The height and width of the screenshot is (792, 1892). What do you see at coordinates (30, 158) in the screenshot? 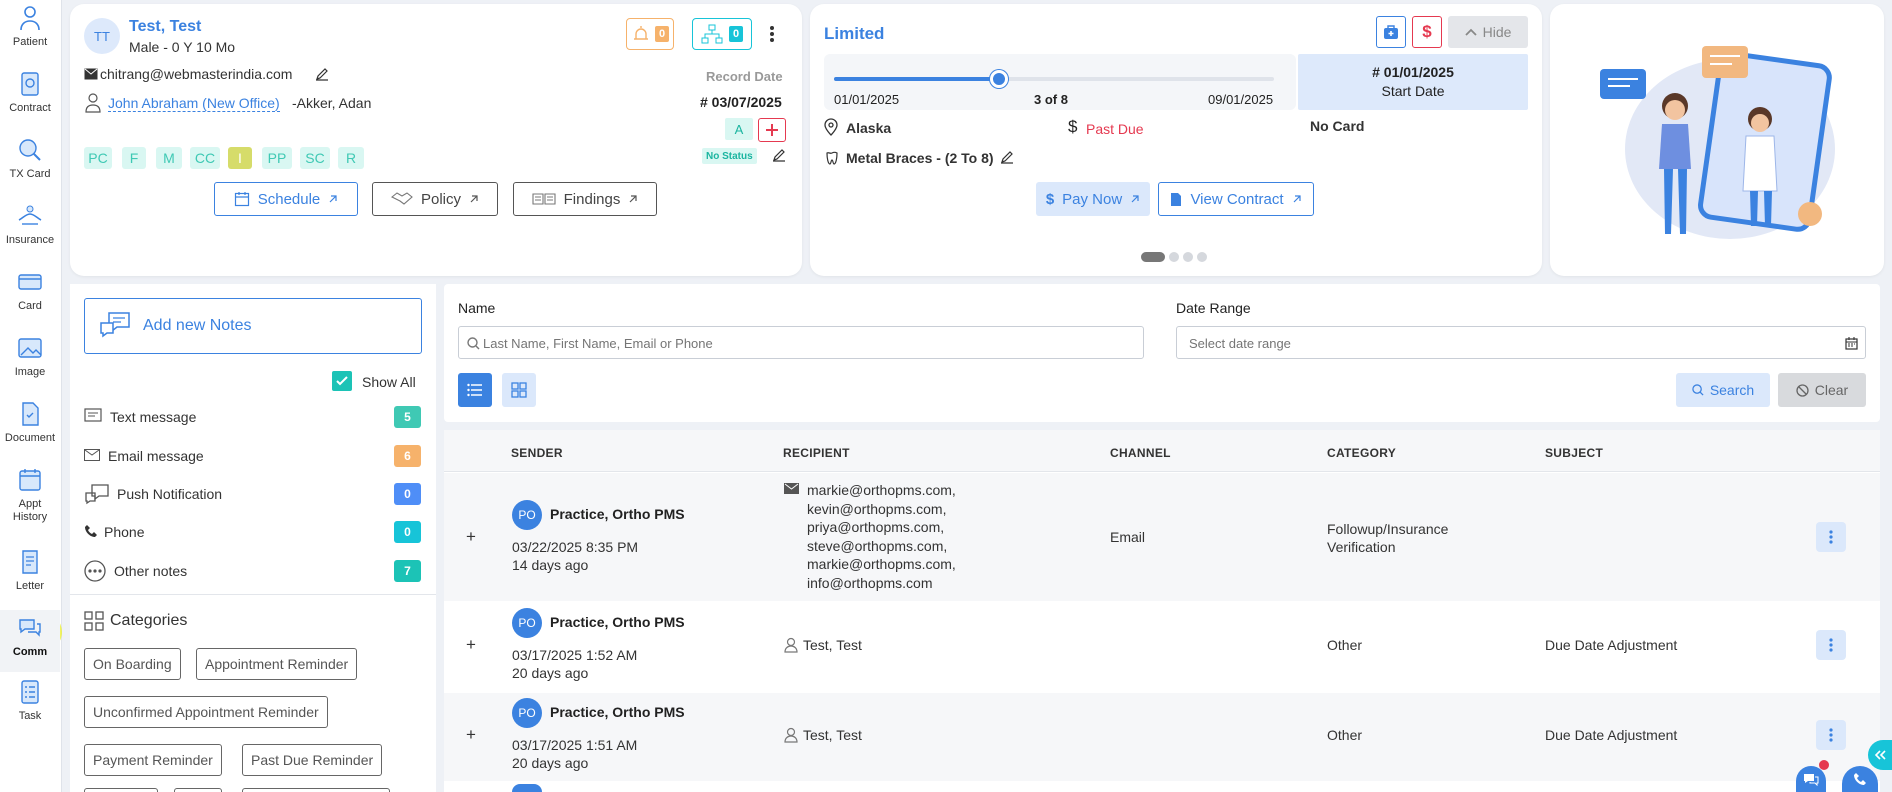
I see `sidebar-item-tx-card: TX Card` at bounding box center [30, 158].